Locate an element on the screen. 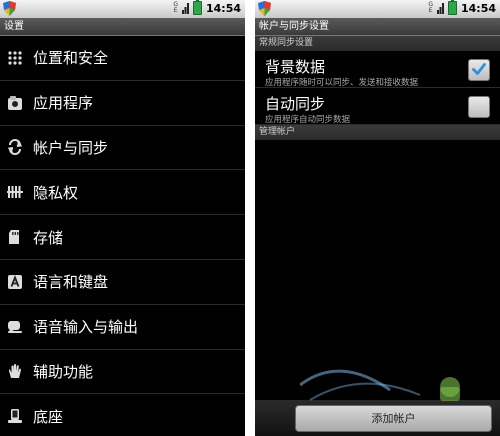 The height and width of the screenshot is (436, 500). menu-item-privacy: 隐私权 is located at coordinates (122, 193).